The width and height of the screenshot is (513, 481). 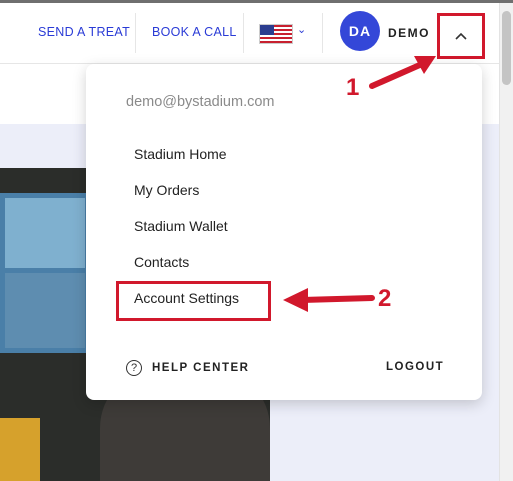 I want to click on page-scrollbar, so click(x=506, y=242).